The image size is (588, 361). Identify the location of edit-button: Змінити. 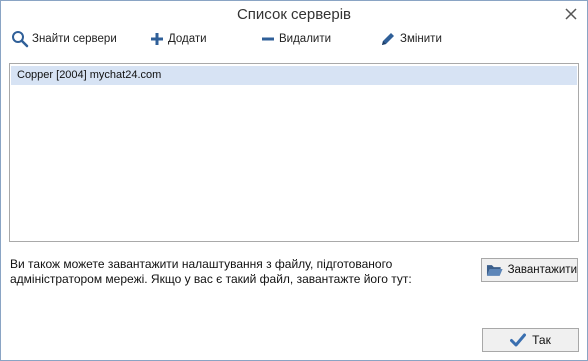
(410, 39).